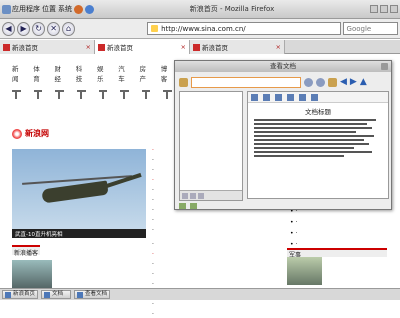  Describe the element at coordinates (278, 97) in the screenshot. I see `next-page-icon` at that location.